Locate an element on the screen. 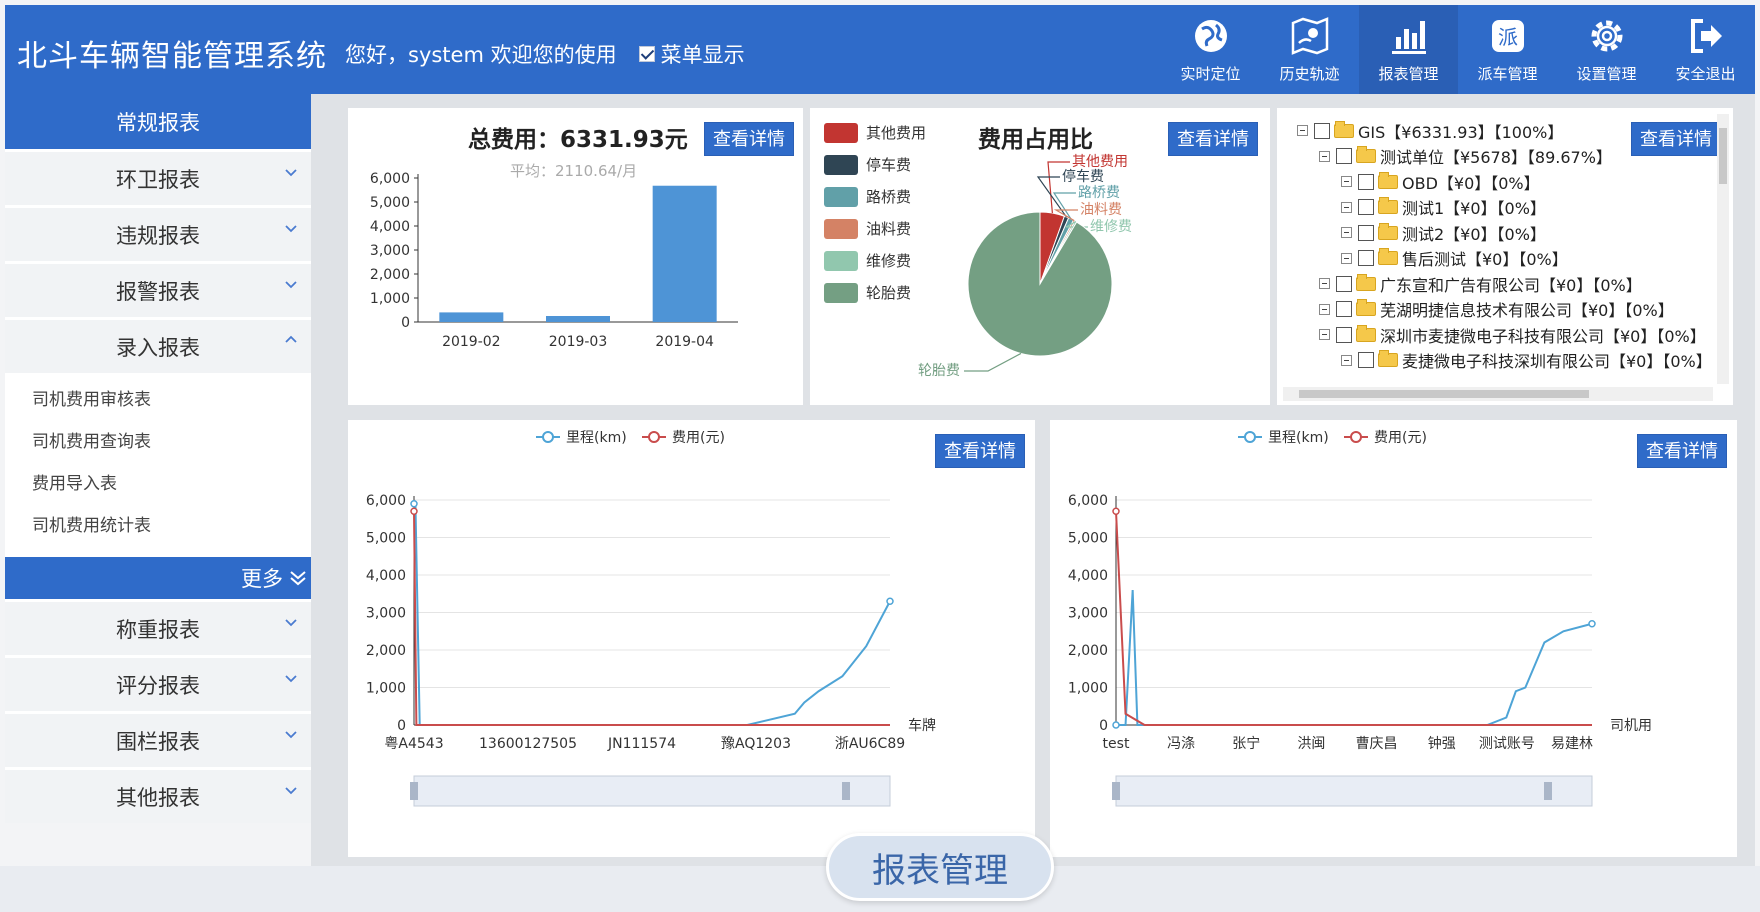  greeting-text: 您好，system 欢迎您的使用 is located at coordinates (481, 55).